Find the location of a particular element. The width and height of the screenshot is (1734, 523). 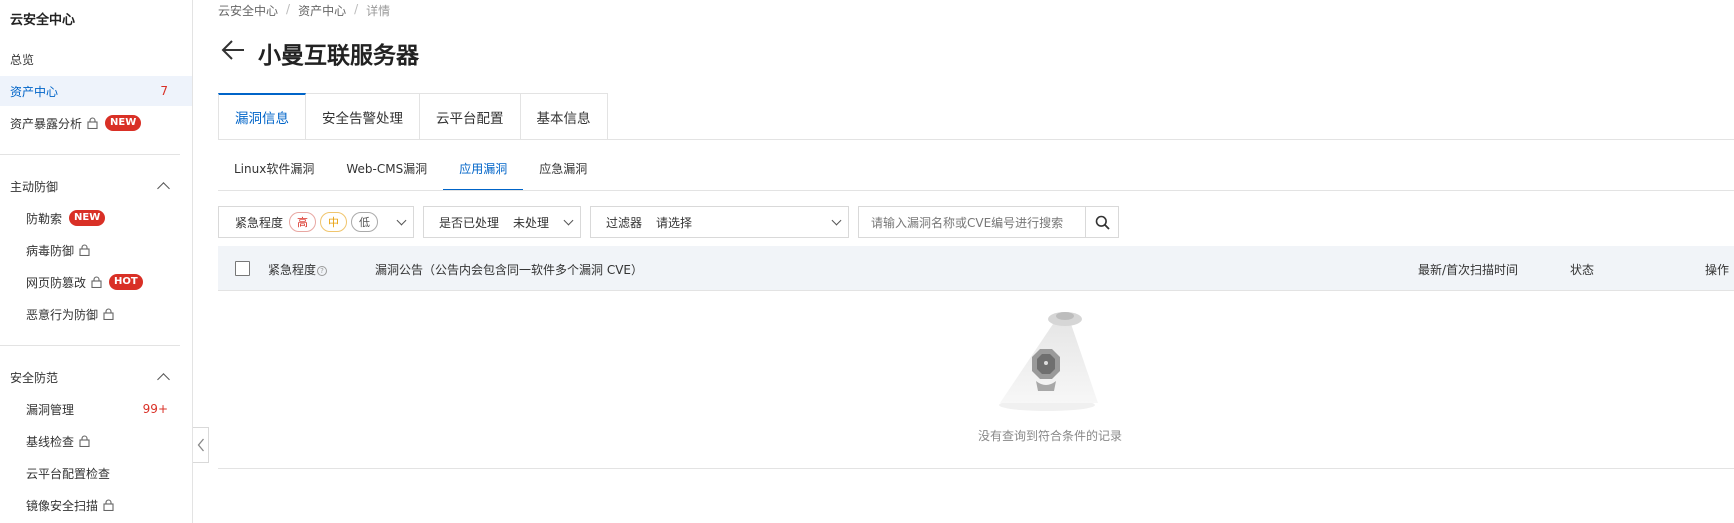

chevron-left-icon is located at coordinates (200, 445).